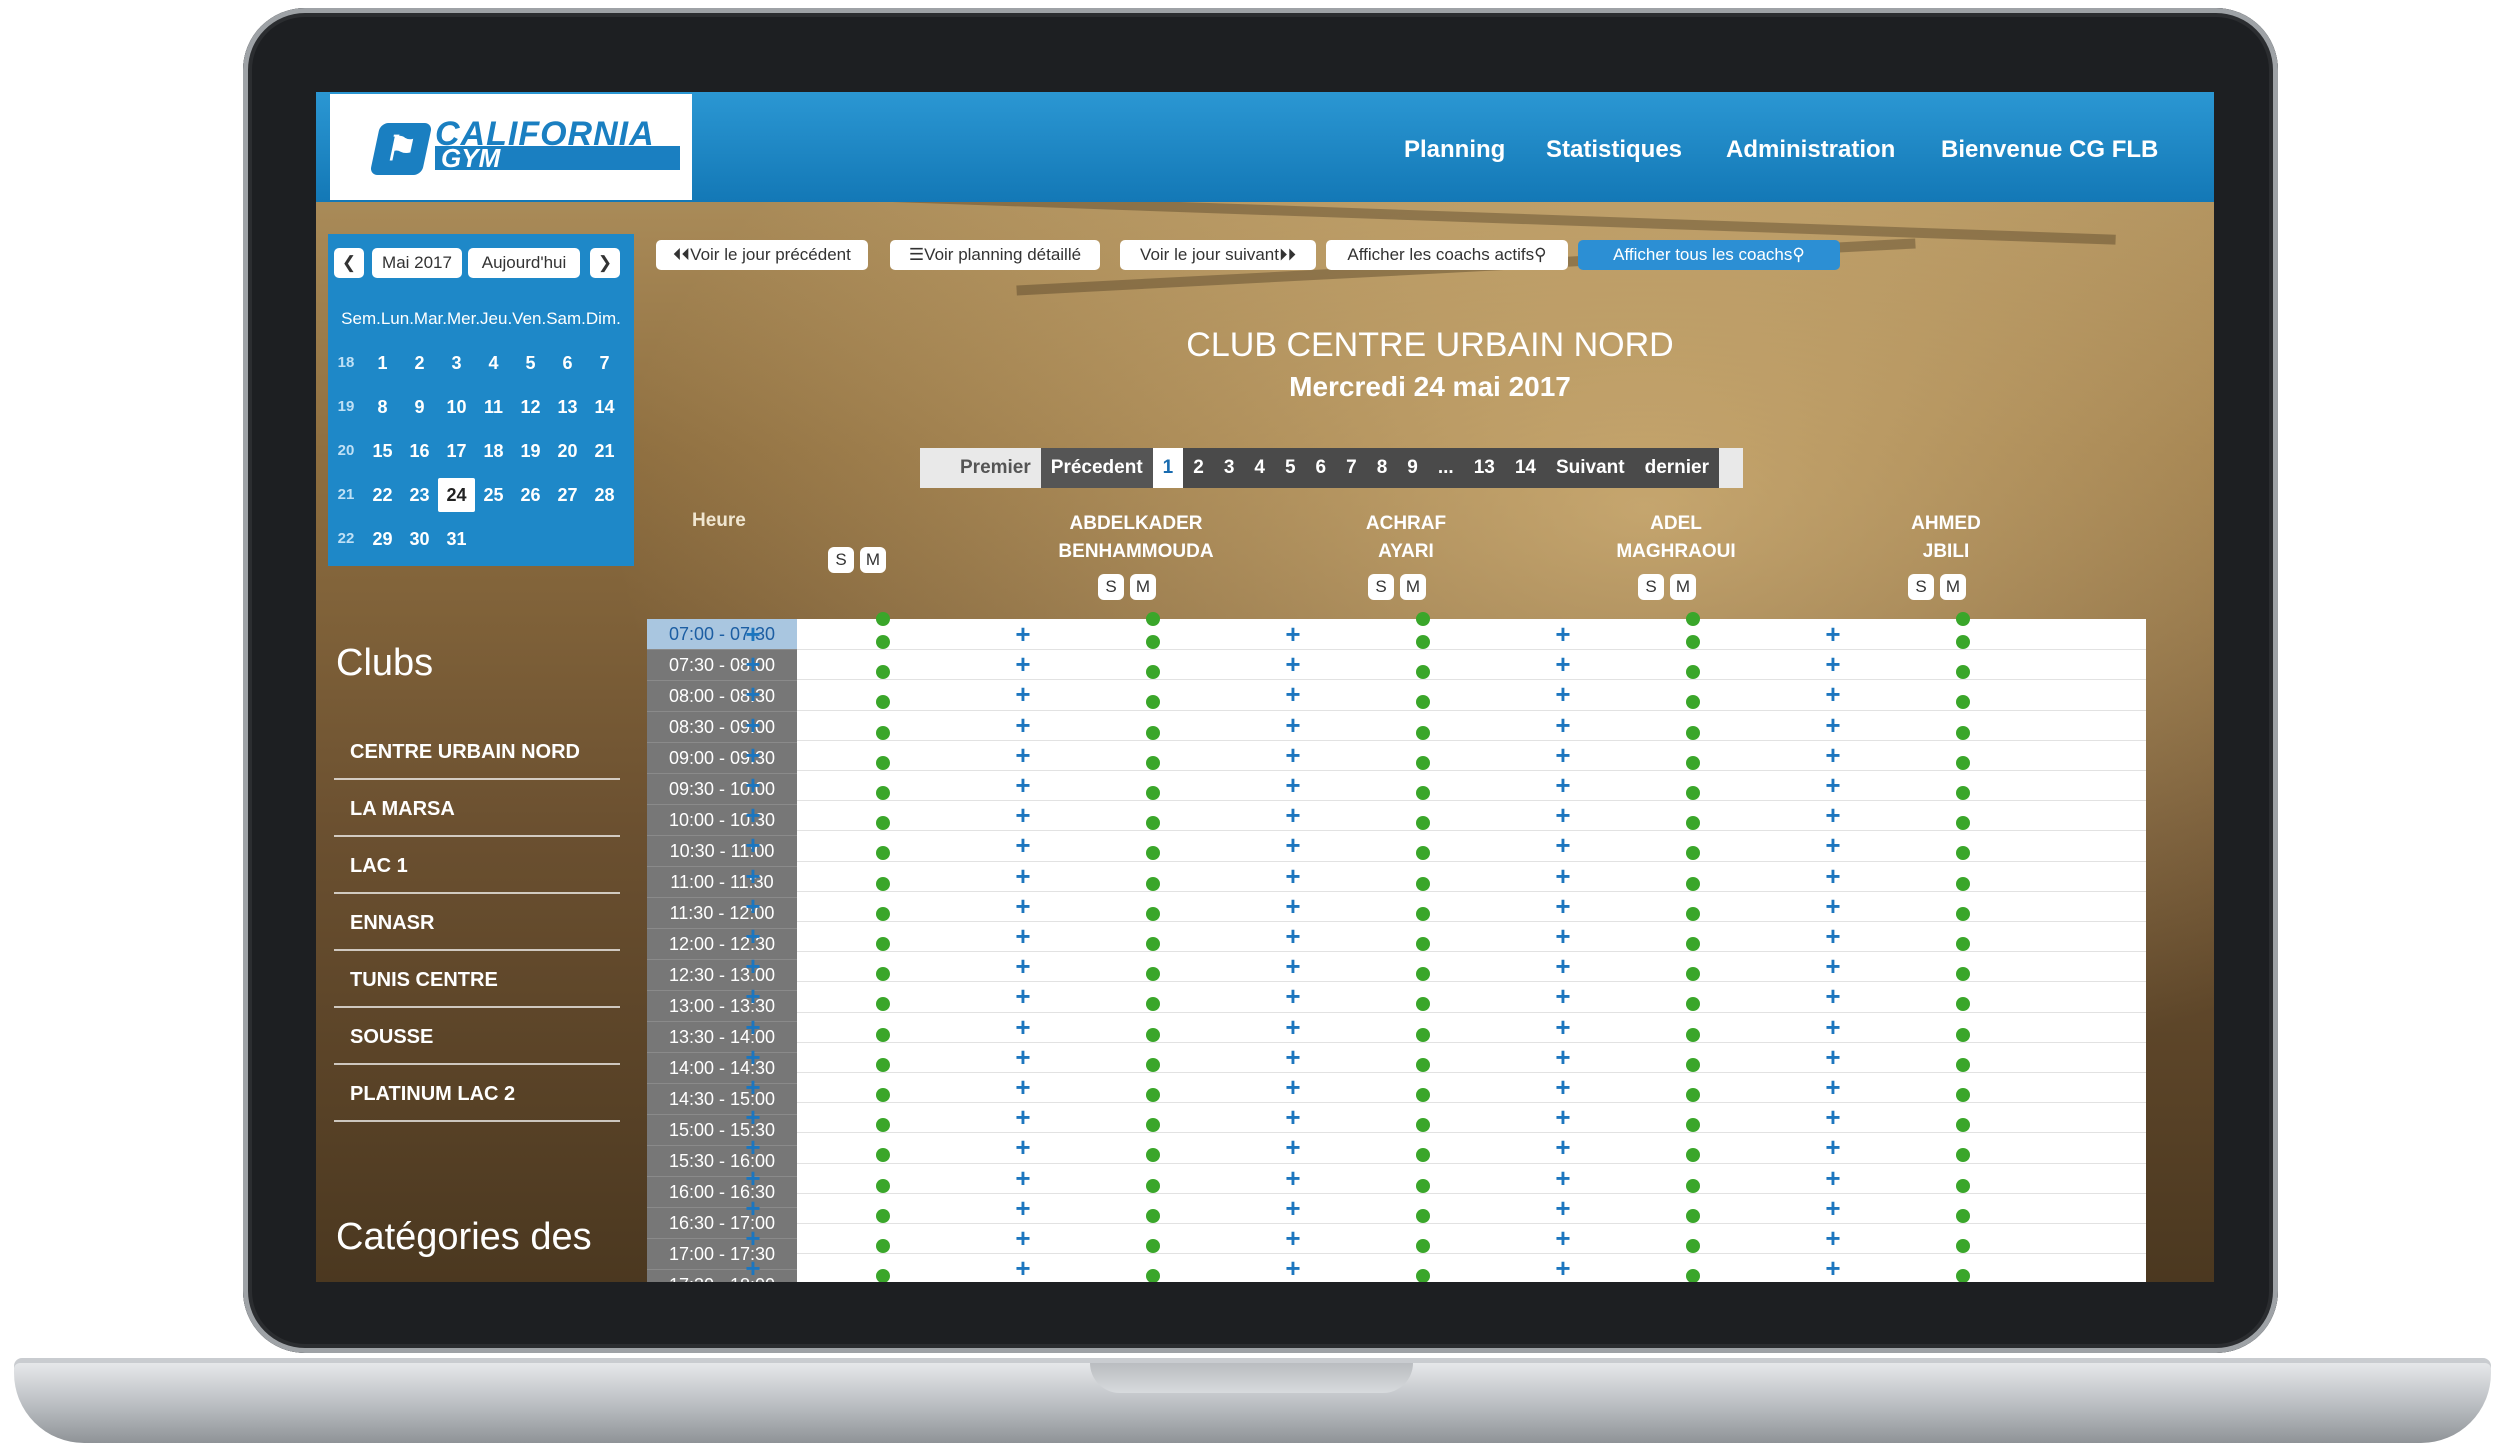  Describe the element at coordinates (1321, 468) in the screenshot. I see `page-number: 6` at that location.